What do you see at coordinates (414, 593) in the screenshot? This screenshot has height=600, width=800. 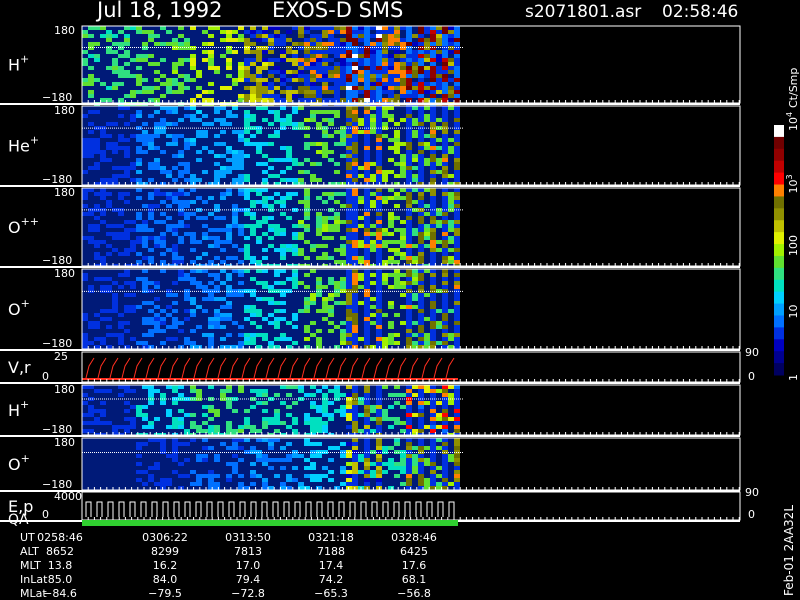 I see `ephem-cell: −56.8` at bounding box center [414, 593].